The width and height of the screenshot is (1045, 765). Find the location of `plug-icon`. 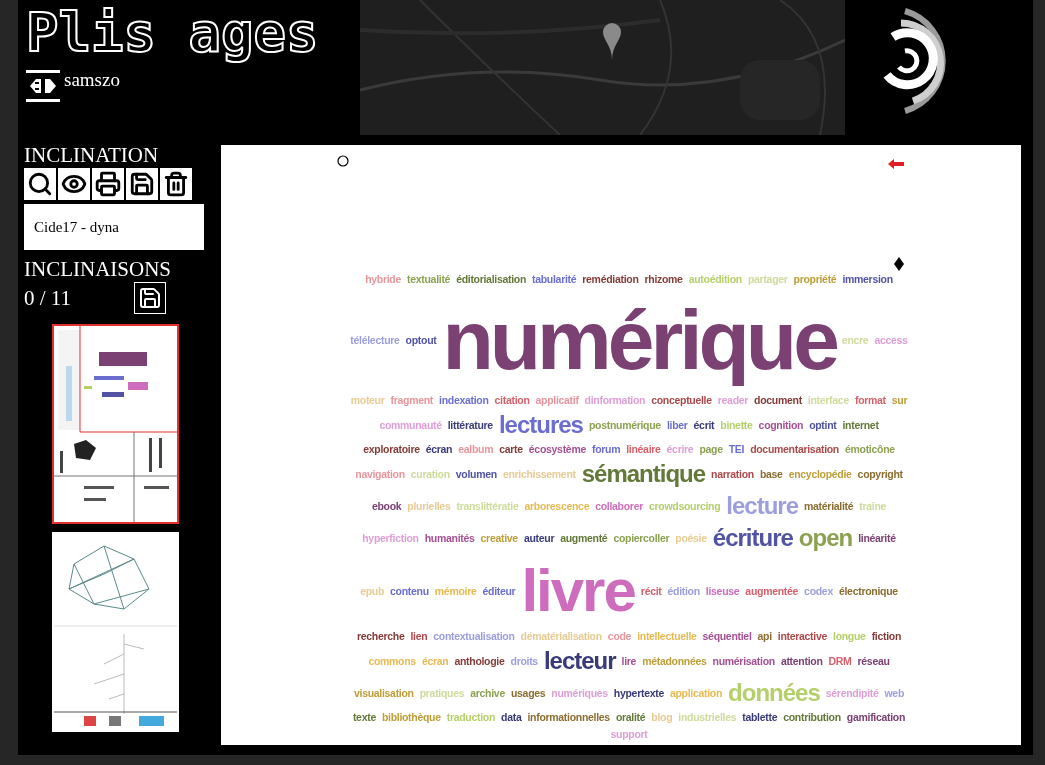

plug-icon is located at coordinates (43, 86).